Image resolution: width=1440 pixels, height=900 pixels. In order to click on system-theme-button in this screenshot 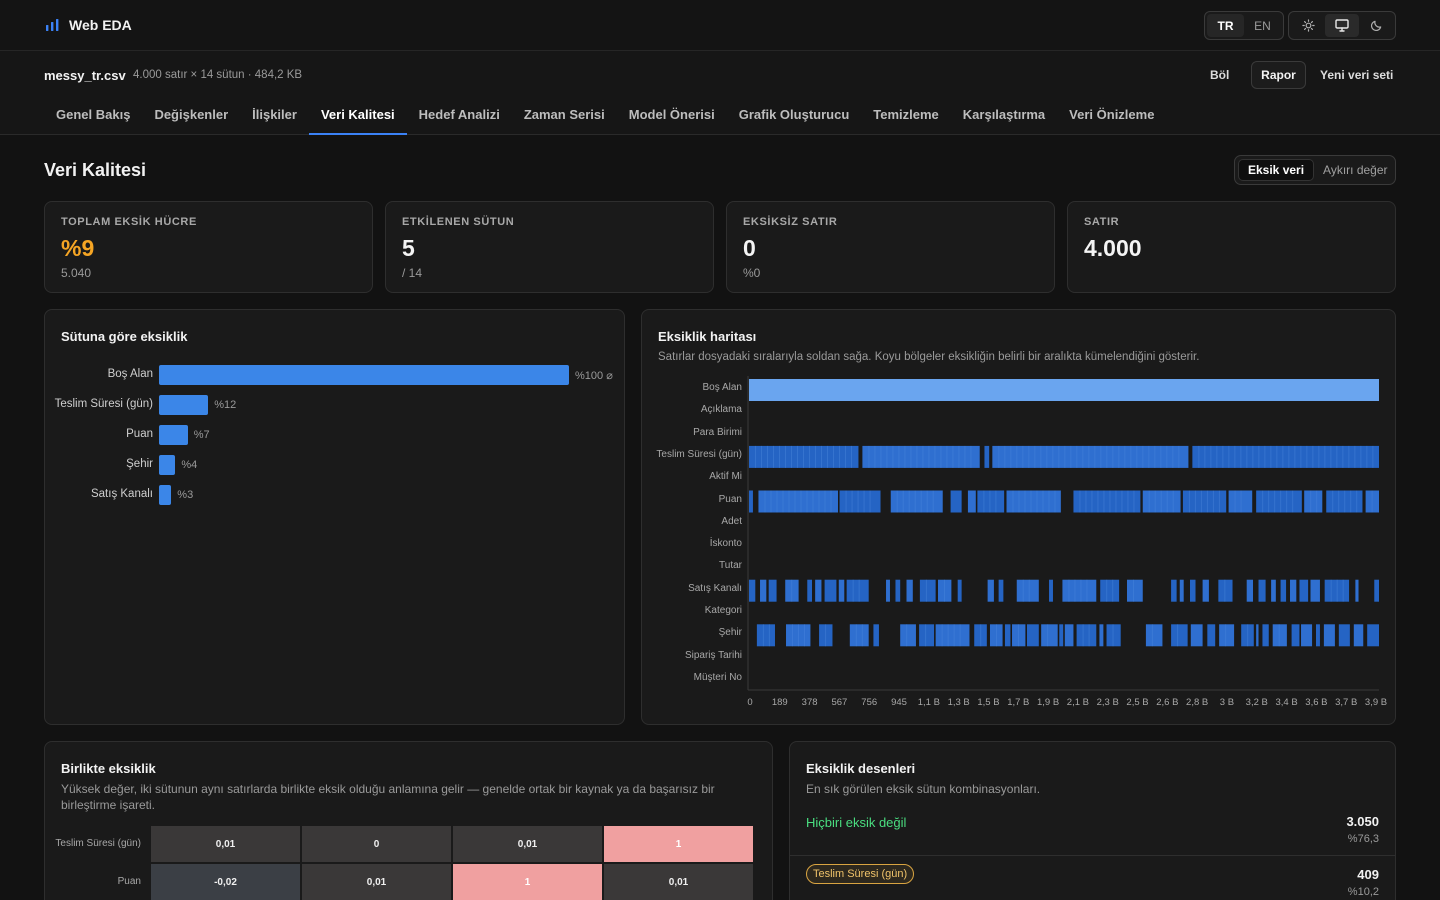, I will do `click(1342, 25)`.